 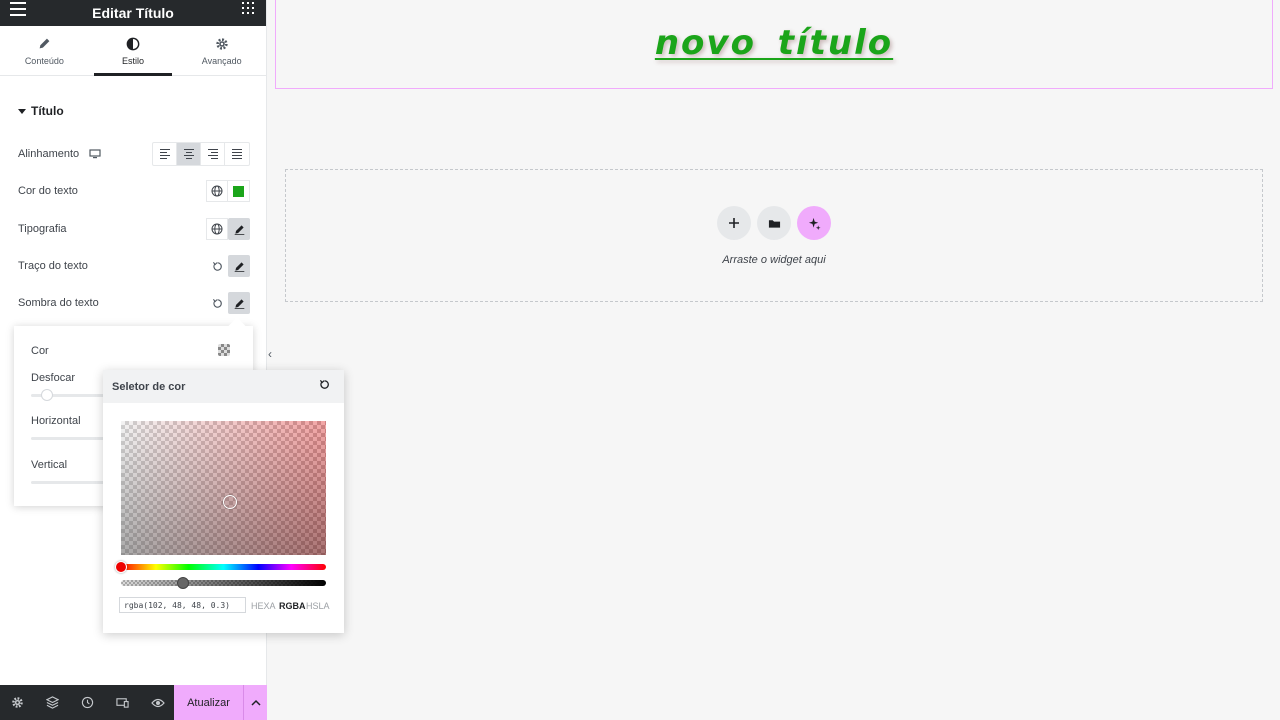 I want to click on align-center-button, so click(x=189, y=154).